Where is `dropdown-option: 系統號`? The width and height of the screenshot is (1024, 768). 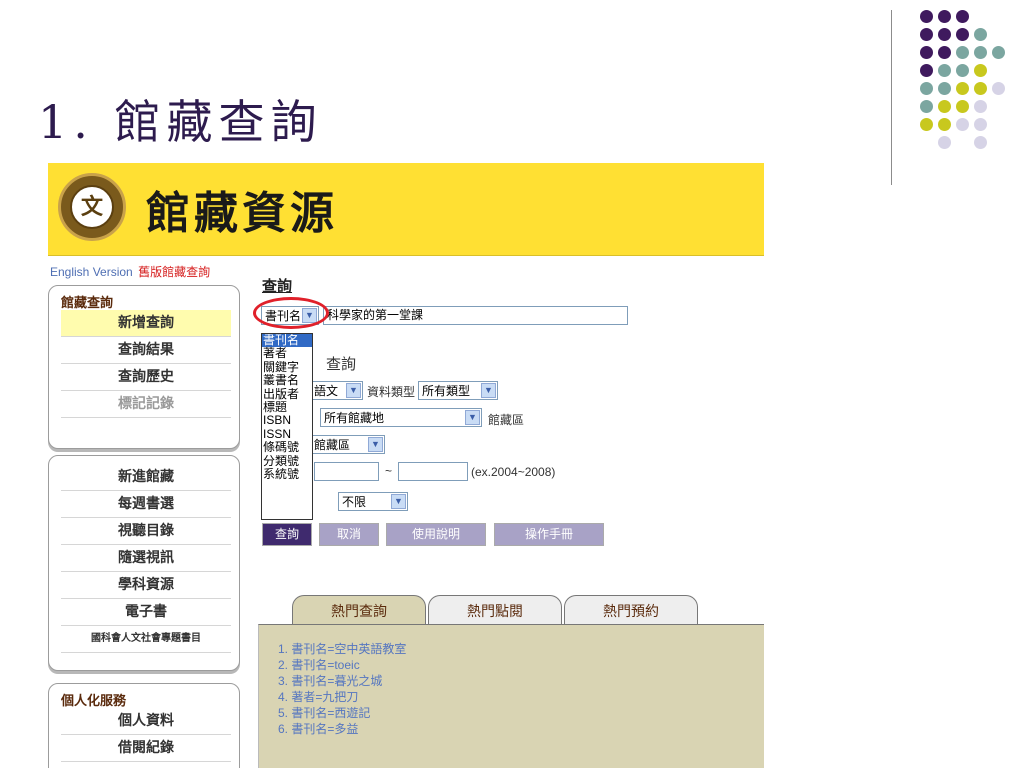 dropdown-option: 系統號 is located at coordinates (287, 474).